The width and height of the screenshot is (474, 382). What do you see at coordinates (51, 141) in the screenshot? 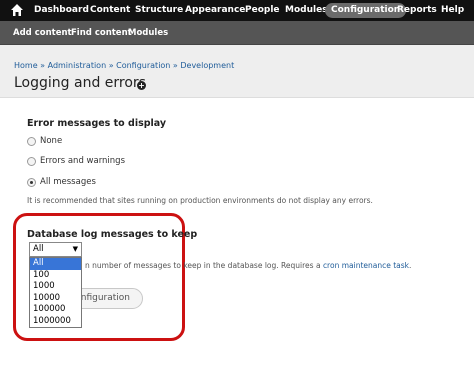
I see `radio-label: None` at bounding box center [51, 141].